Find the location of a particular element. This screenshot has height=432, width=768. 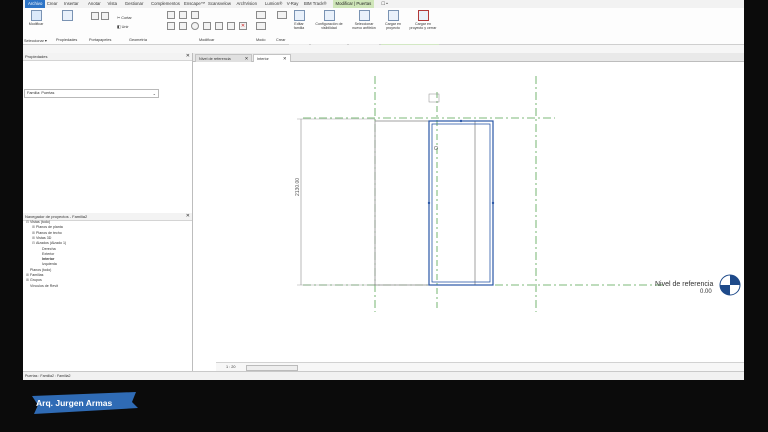

tree-item-label: Vistas (todo) is located at coordinates (40, 222).